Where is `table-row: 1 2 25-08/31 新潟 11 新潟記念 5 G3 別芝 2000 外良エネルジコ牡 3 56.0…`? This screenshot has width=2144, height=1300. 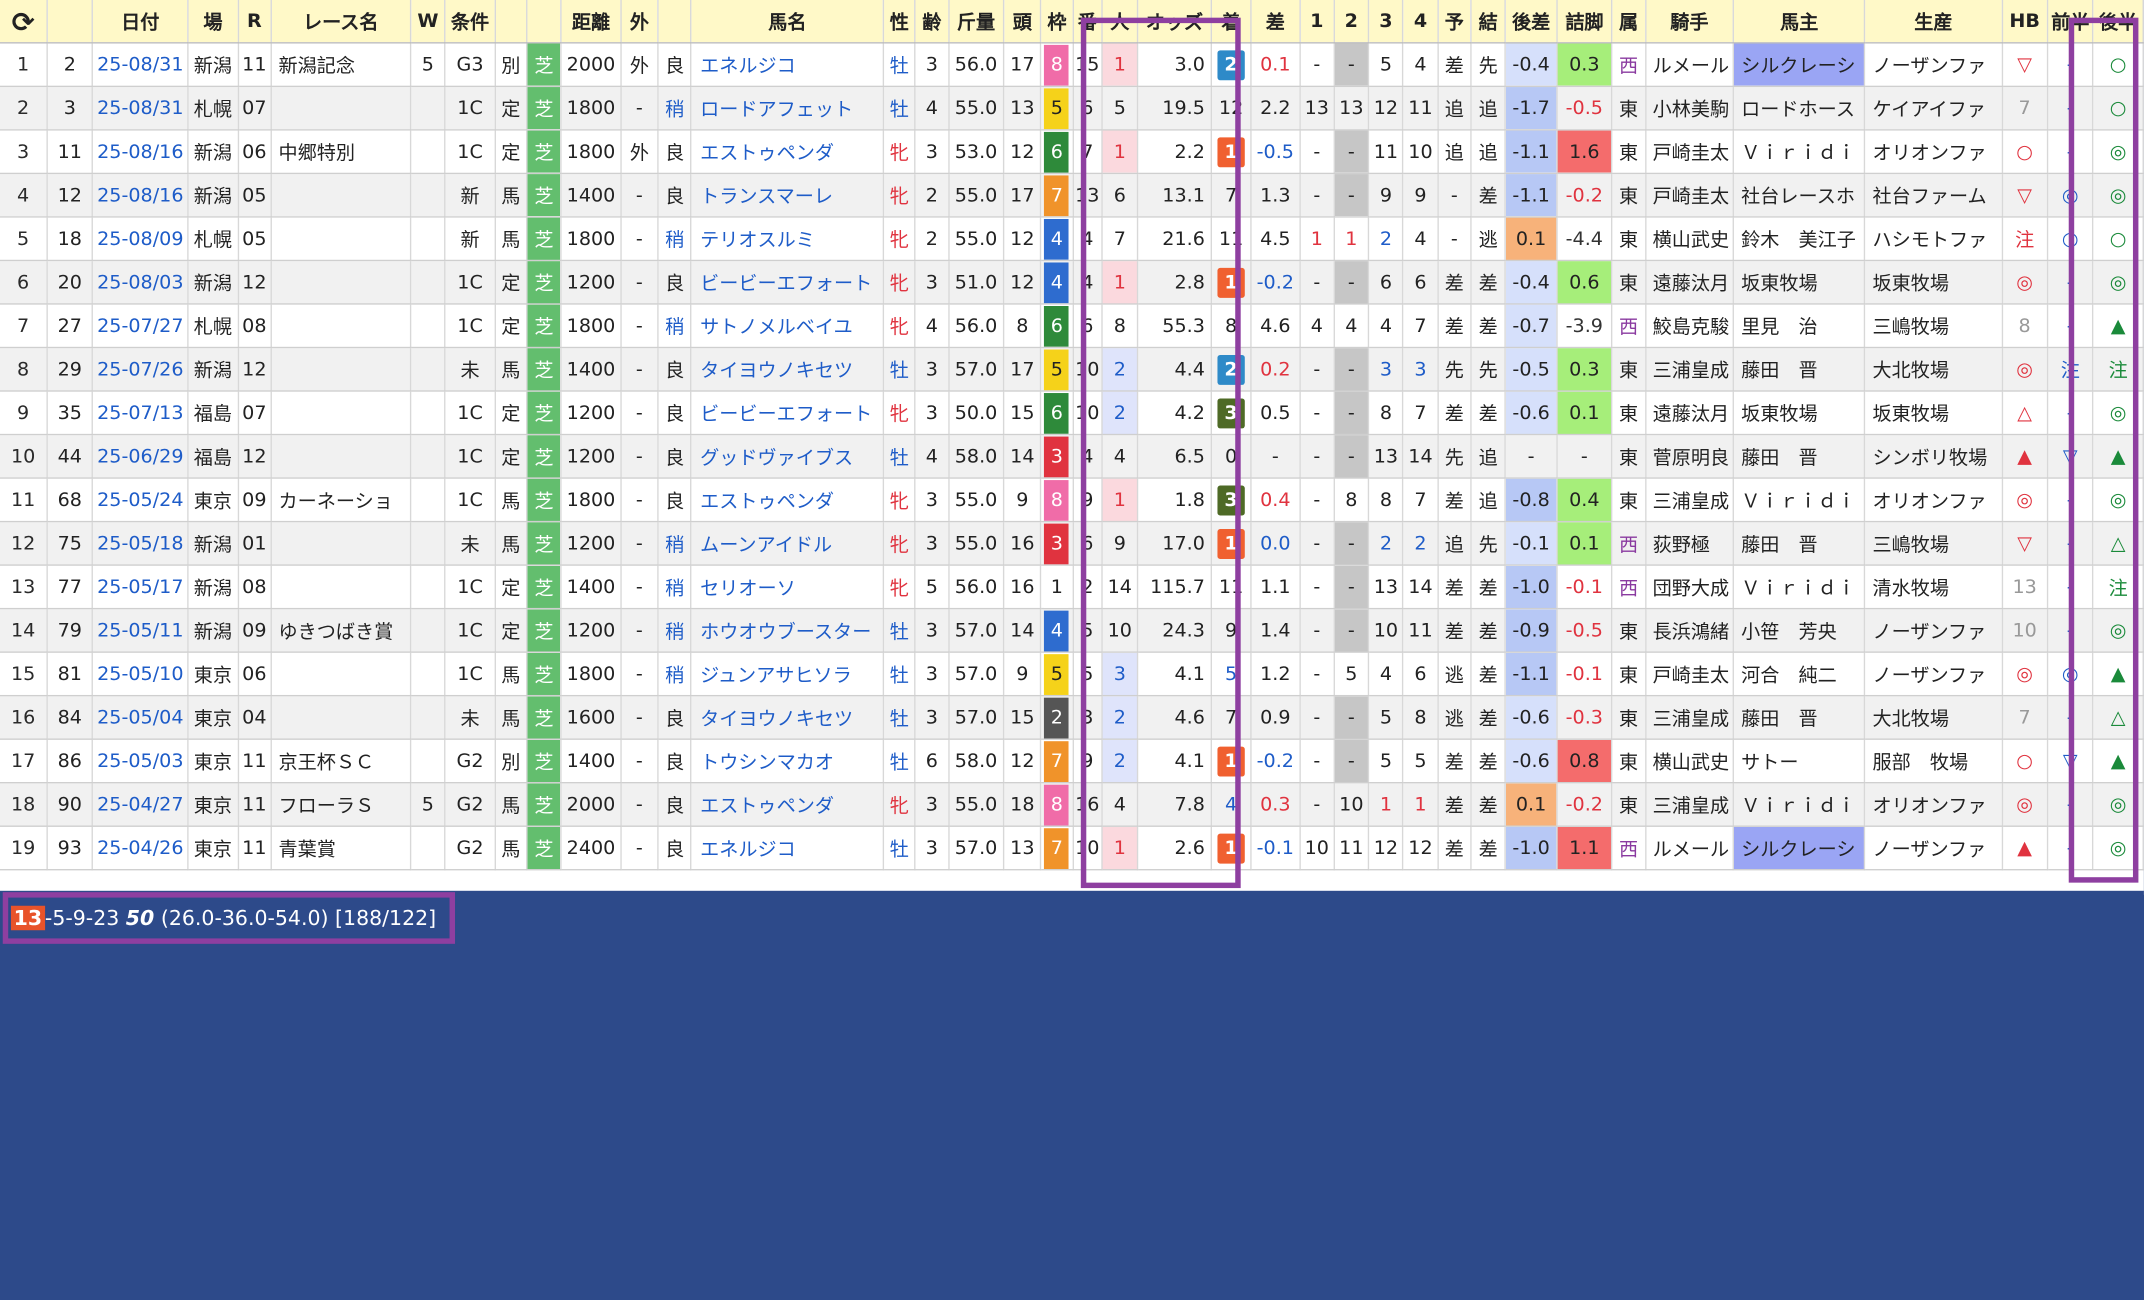 table-row: 1 2 25-08/31 新潟 11 新潟記念 5 G3 別芝 2000 外良エネルジコ牡 3 56.0… is located at coordinates (1072, 65).